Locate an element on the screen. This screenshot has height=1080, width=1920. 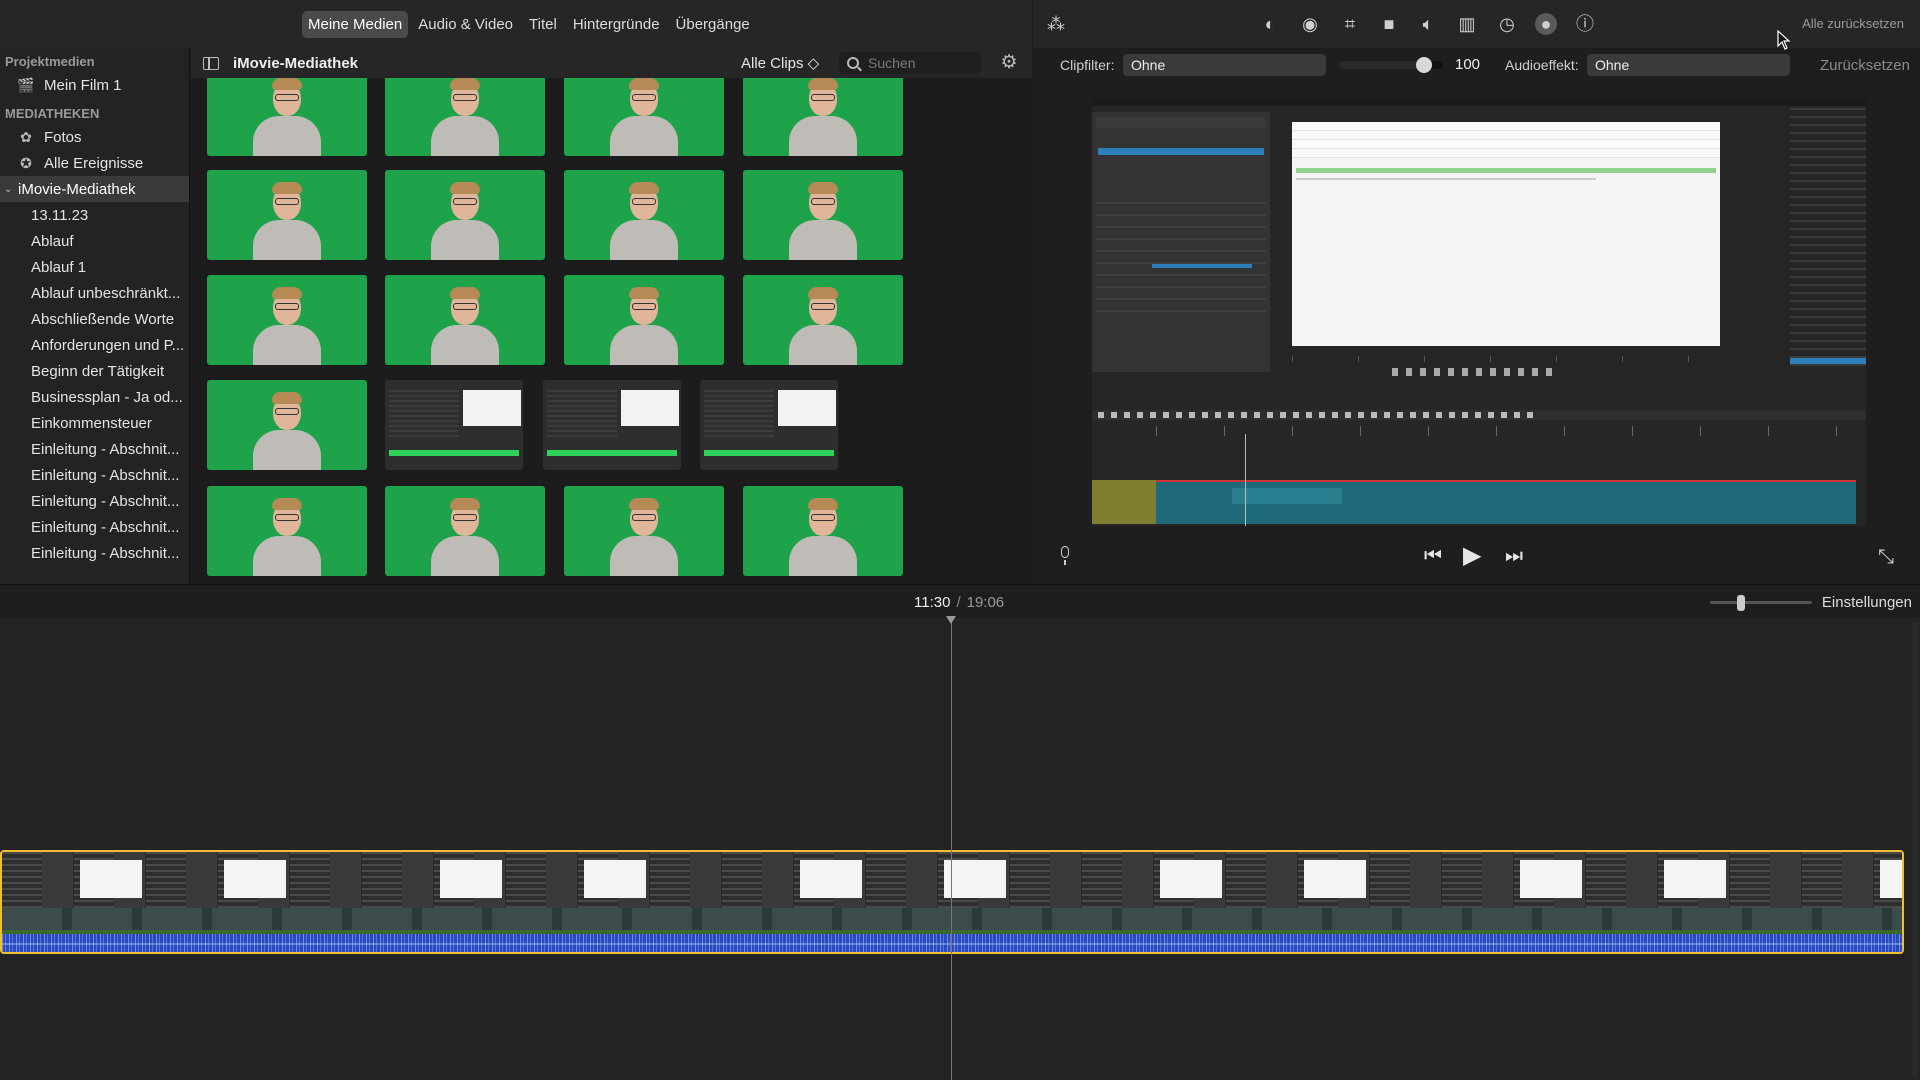
tab-titel: Titel is located at coordinates (543, 24).